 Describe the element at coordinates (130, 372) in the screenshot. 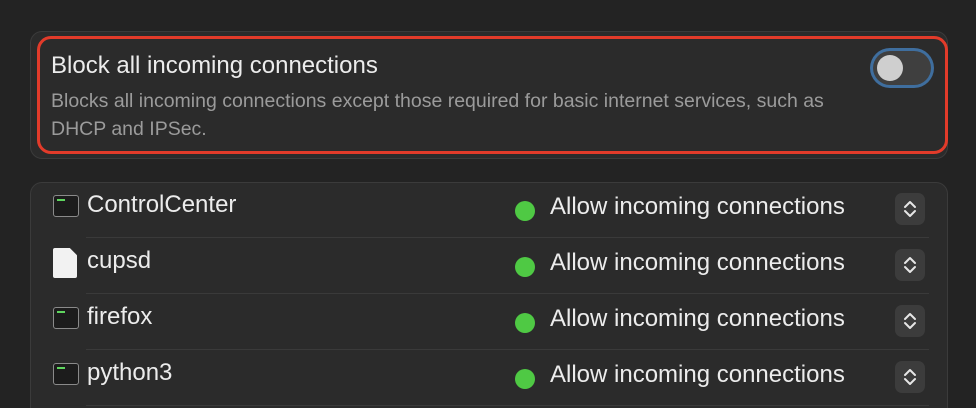

I see `app-name: python3` at that location.